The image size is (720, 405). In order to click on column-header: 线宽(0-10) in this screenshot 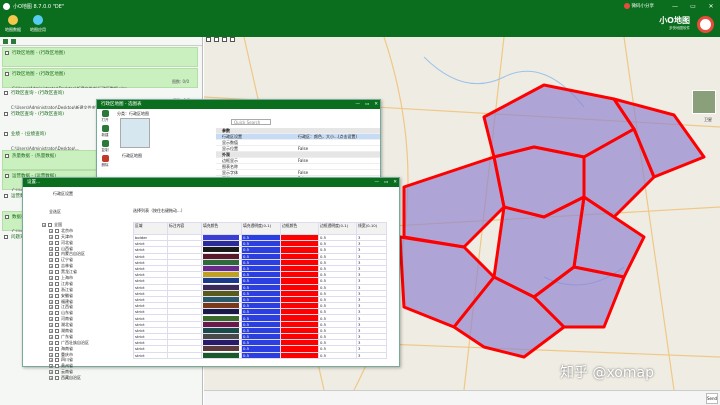, I will do `click(371, 228)`.